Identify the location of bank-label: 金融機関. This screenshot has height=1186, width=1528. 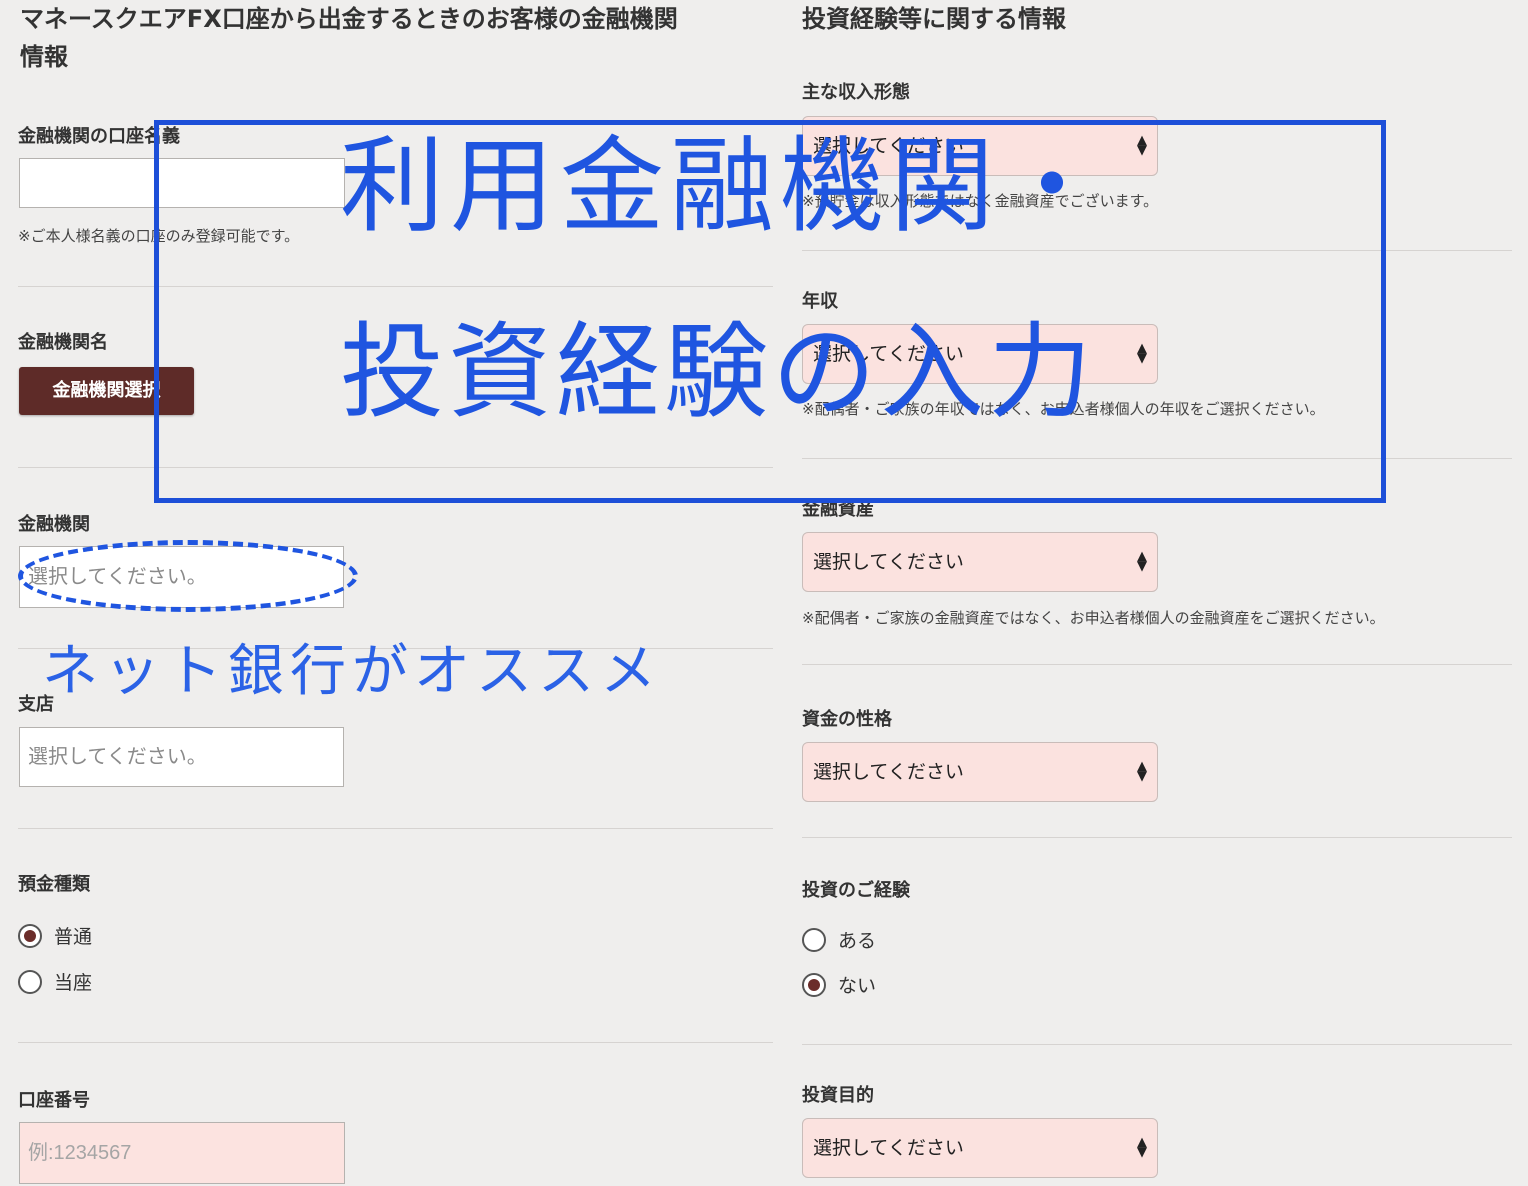
(54, 524).